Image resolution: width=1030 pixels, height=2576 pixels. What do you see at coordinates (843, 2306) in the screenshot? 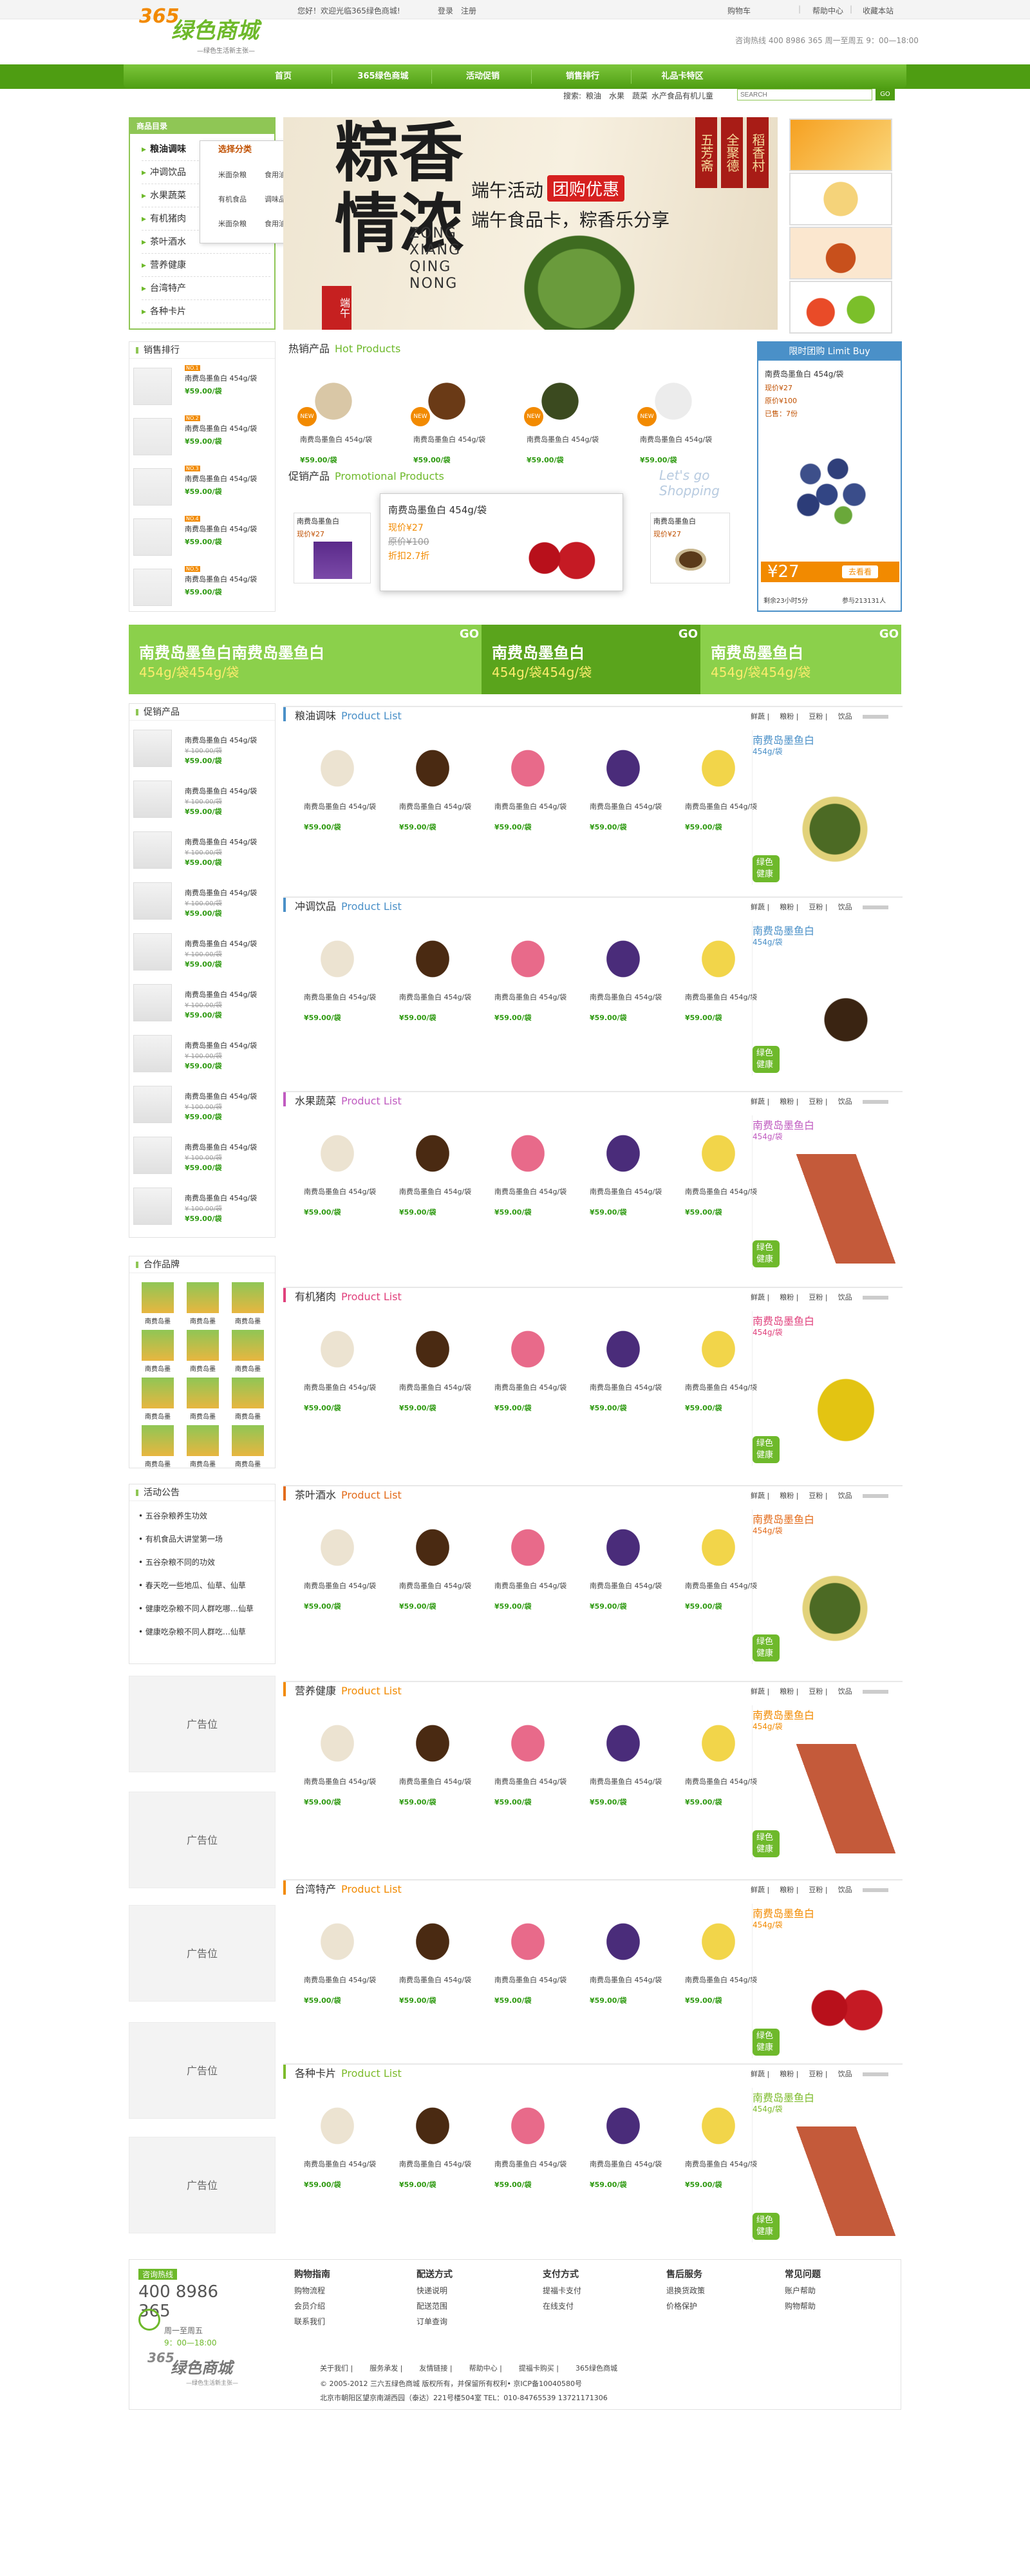
I see `footer-link: 购物帮助` at bounding box center [843, 2306].